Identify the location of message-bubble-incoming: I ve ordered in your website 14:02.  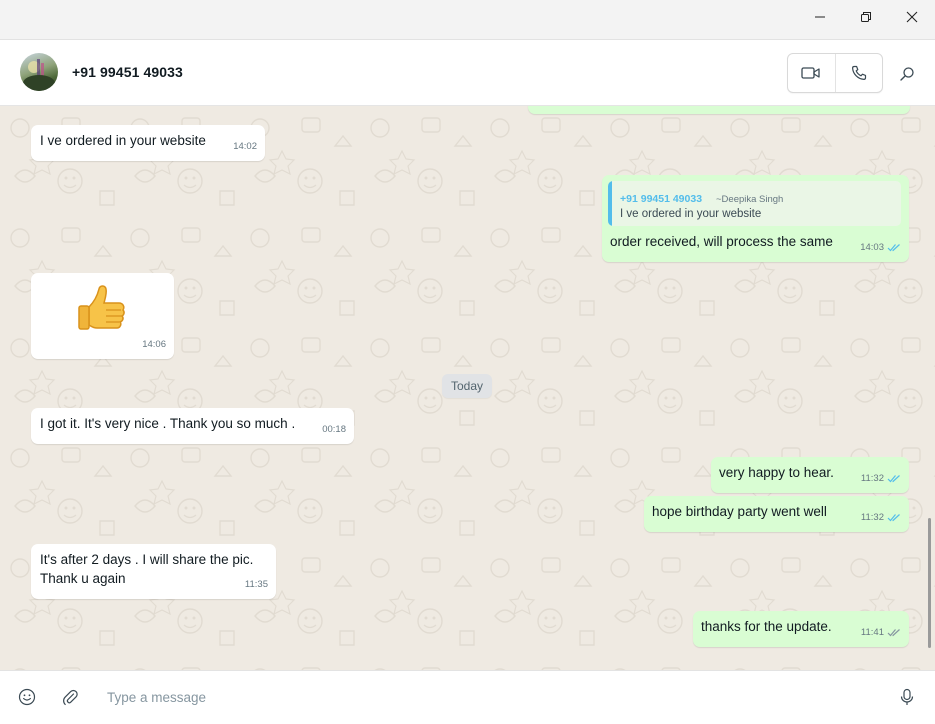
(148, 143).